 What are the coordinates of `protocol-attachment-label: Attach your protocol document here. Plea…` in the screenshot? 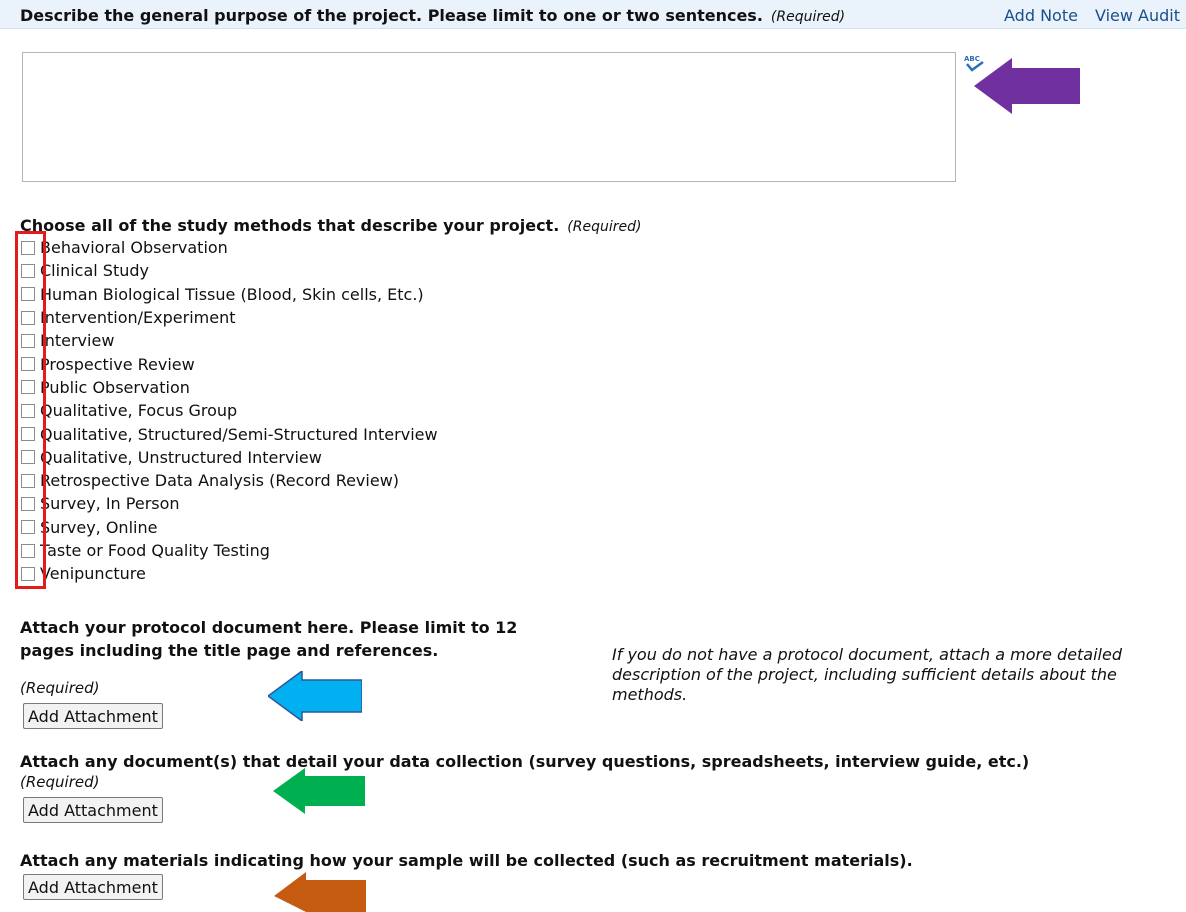 It's located at (269, 639).